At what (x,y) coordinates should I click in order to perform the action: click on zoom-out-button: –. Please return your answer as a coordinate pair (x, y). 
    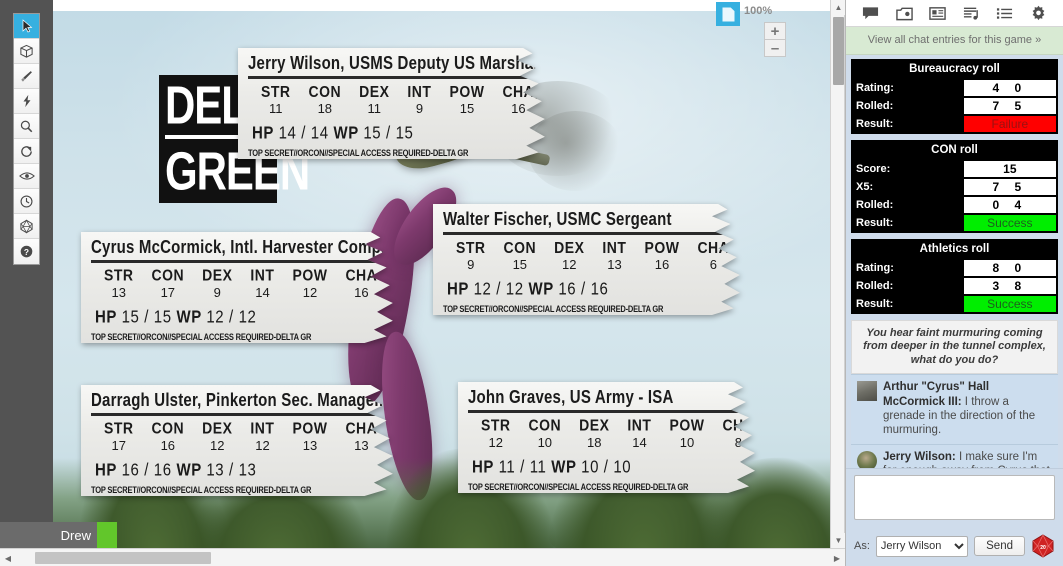
    Looking at the image, I should click on (775, 48).